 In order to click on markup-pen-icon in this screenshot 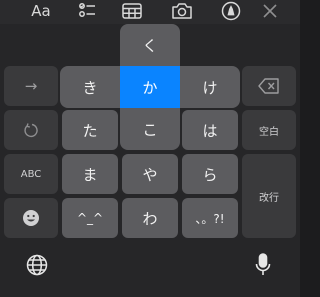, I will do `click(231, 11)`.